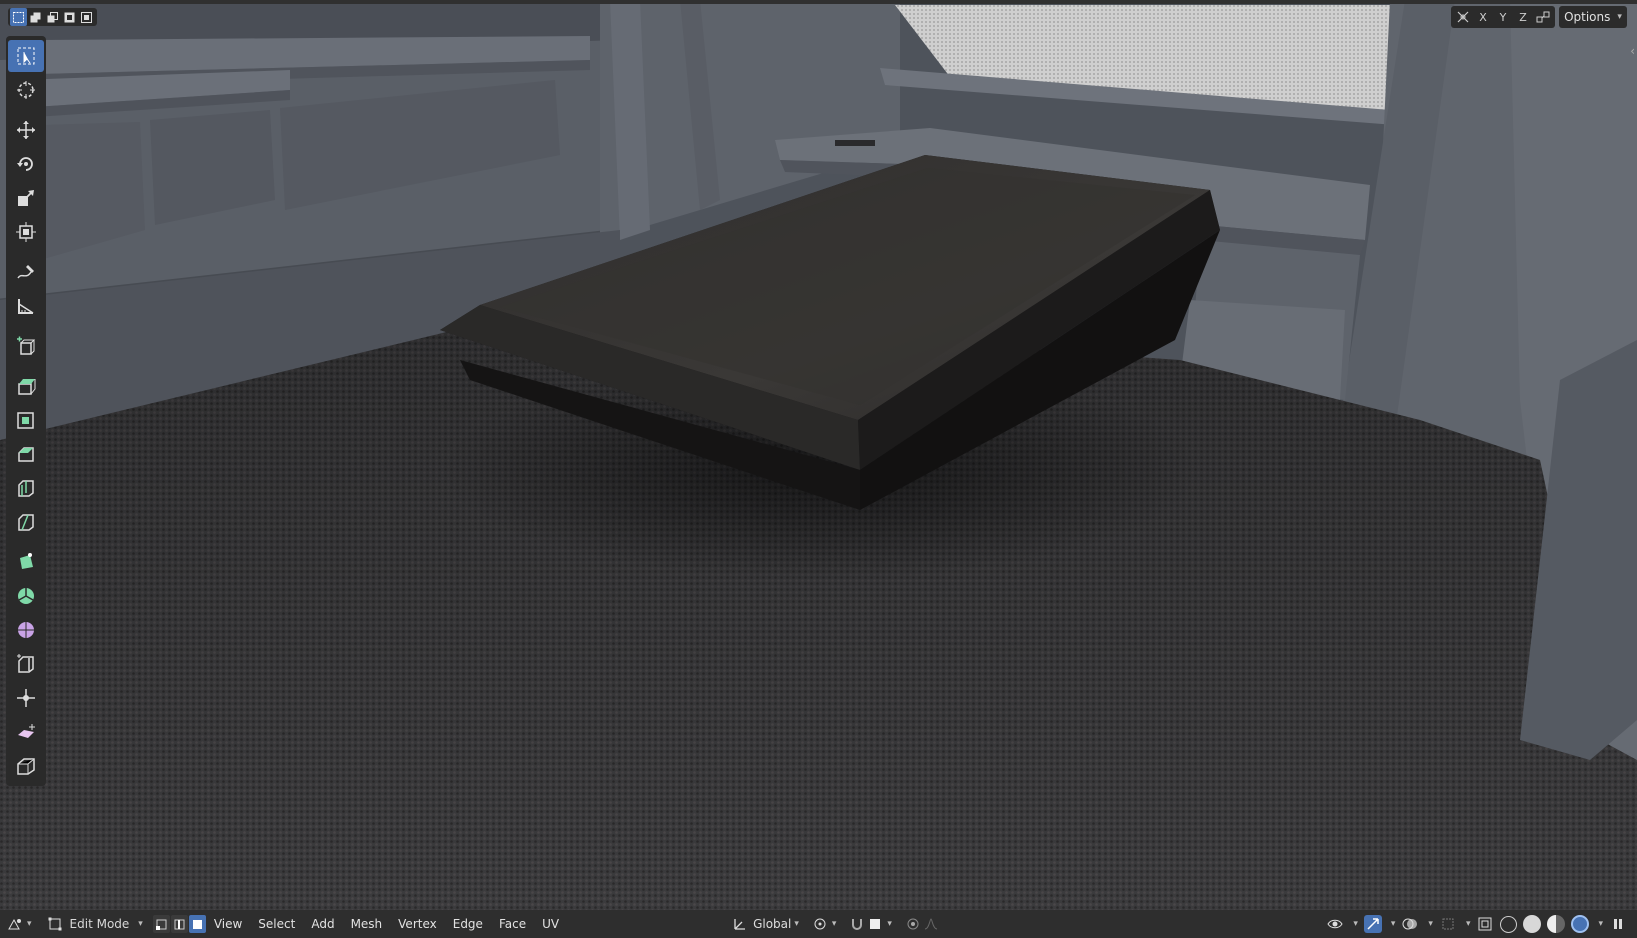  Describe the element at coordinates (69, 17) in the screenshot. I see `select-invert-mode-icon` at that location.